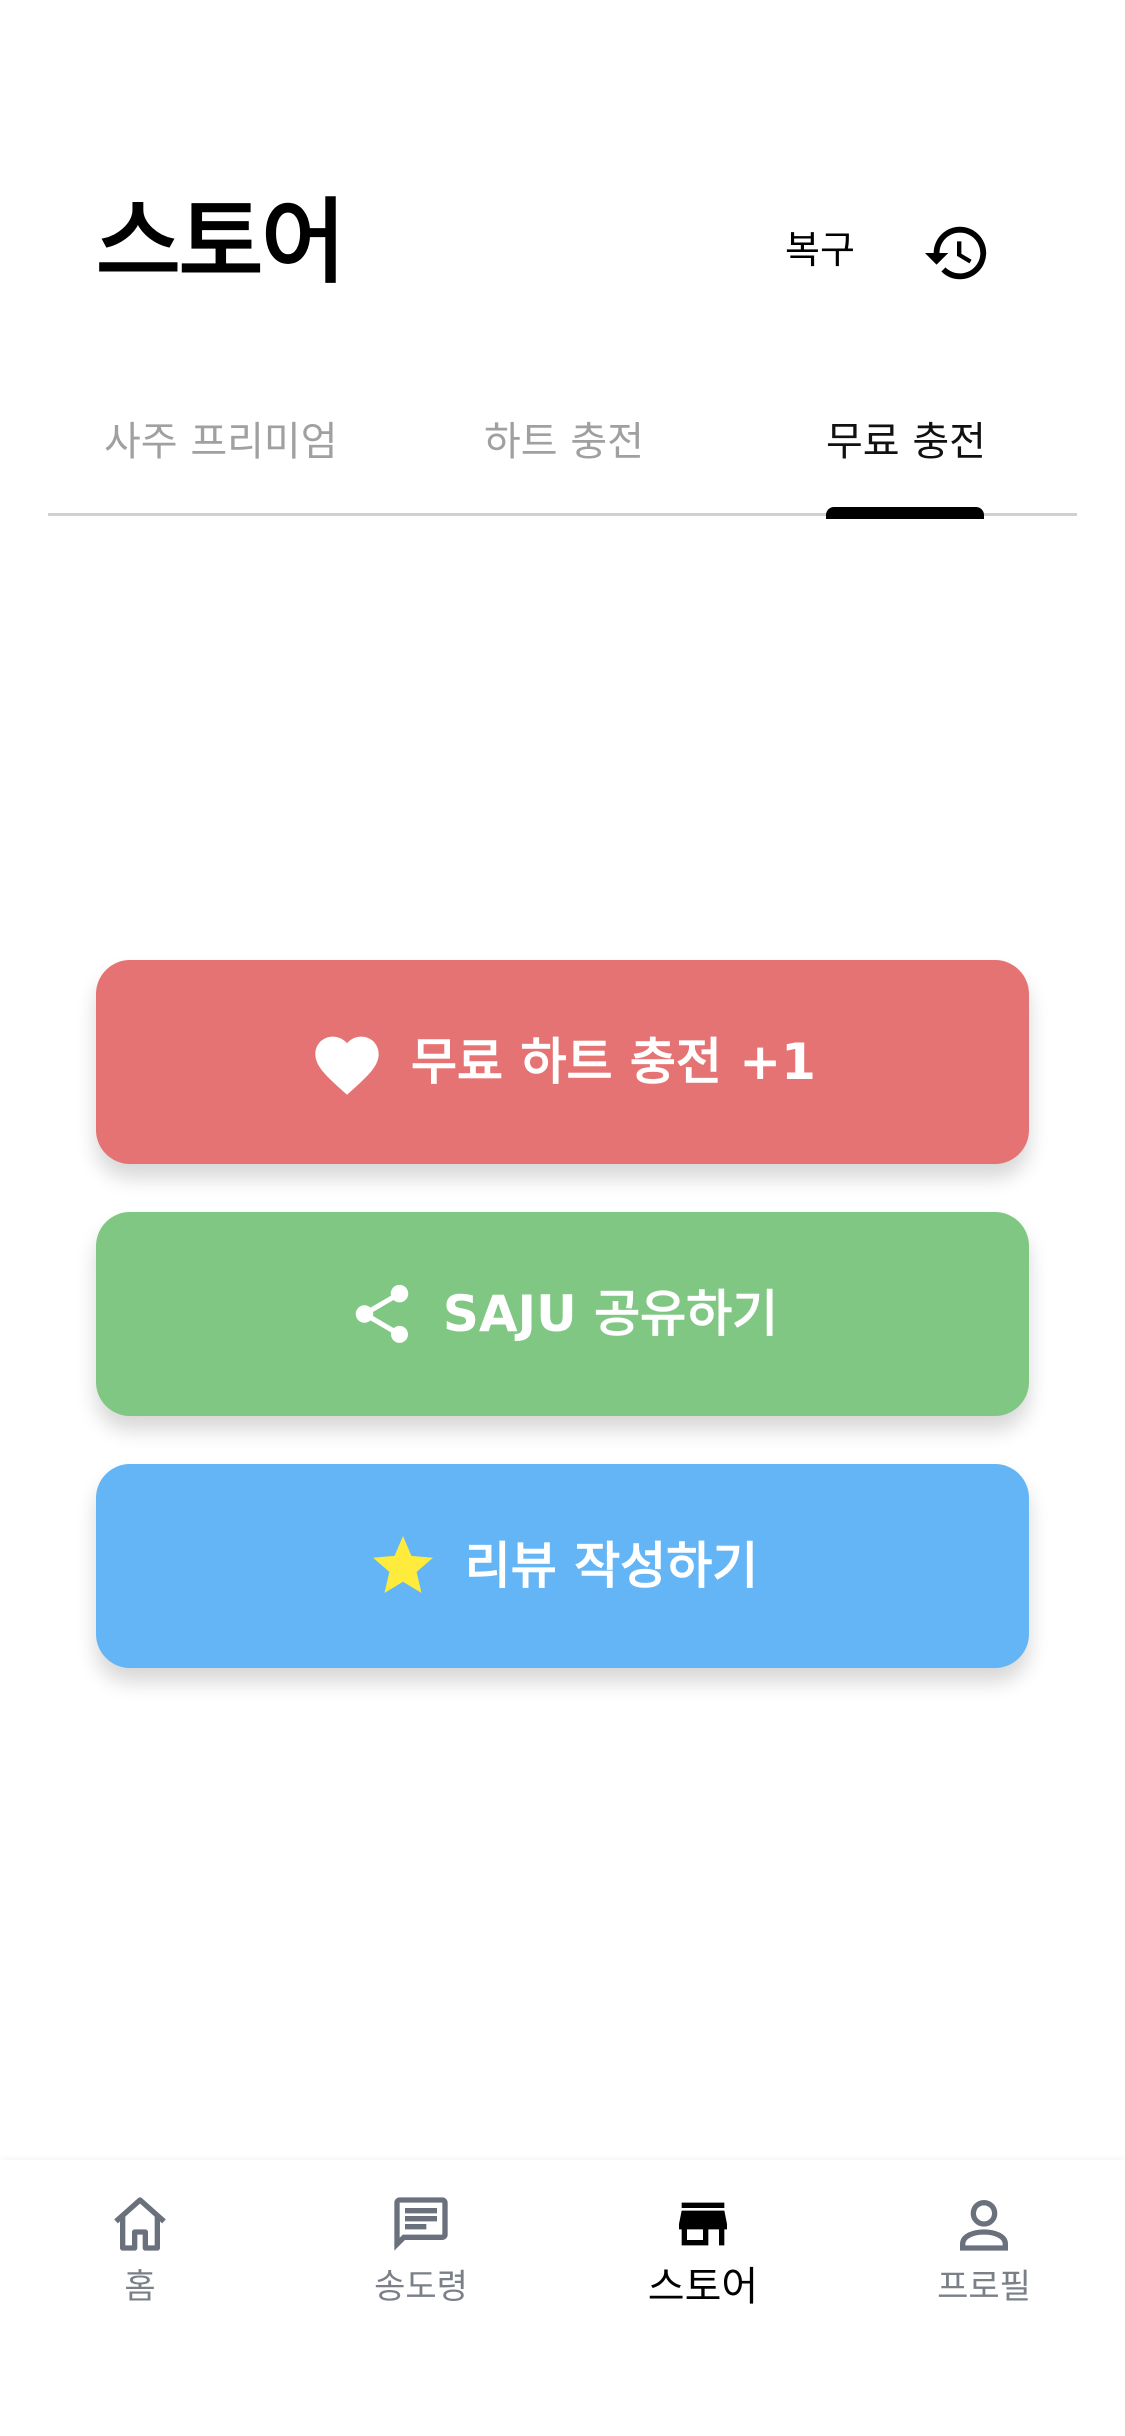 Image resolution: width=1125 pixels, height=2436 pixels. I want to click on free-heart-charge-button: 무료 하트 충전 +1, so click(562, 1062).